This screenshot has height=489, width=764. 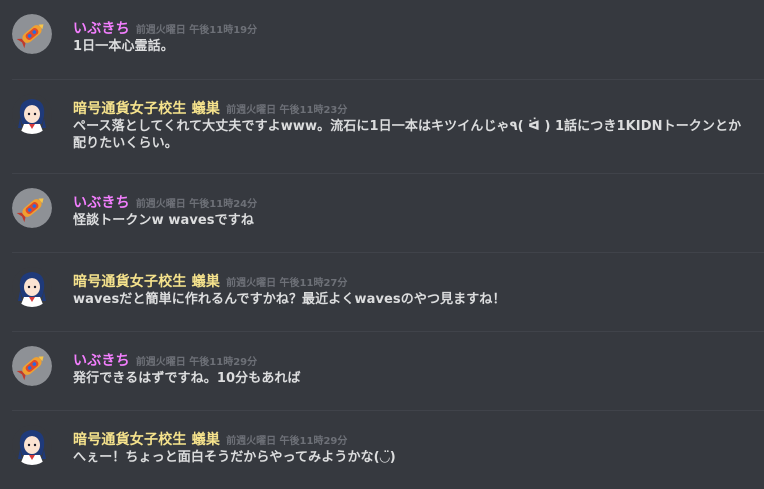 I want to click on timestamp: 前週火曜日 午後11時24分, so click(x=196, y=204).